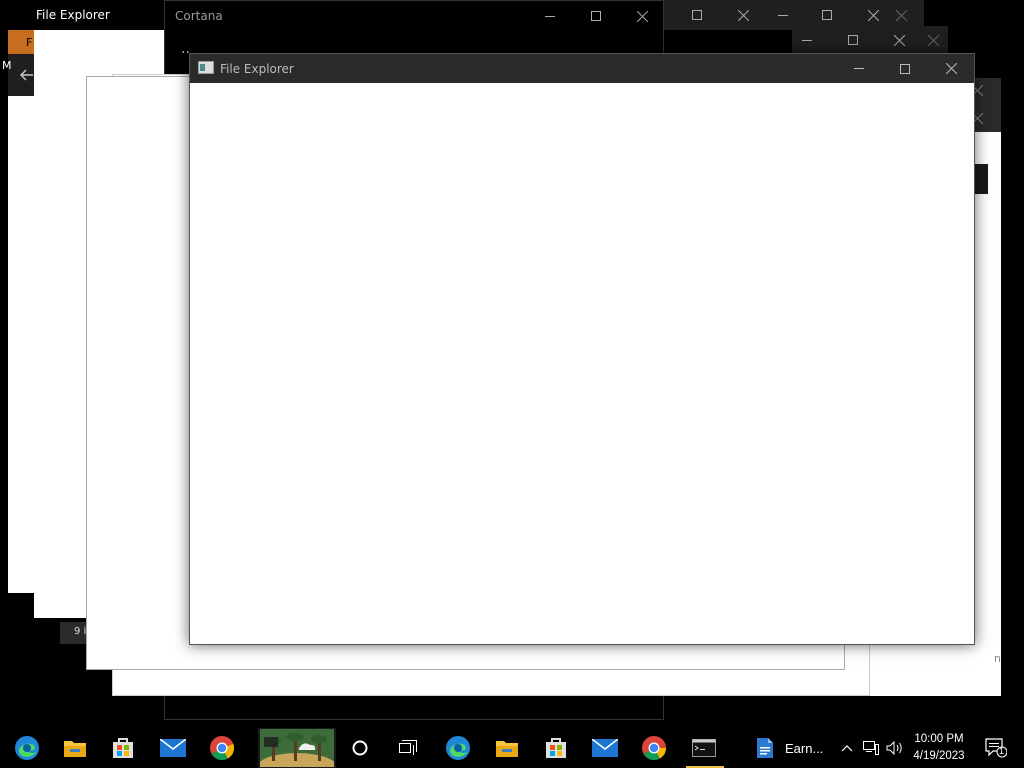 This screenshot has width=1024, height=768. I want to click on notification-count: 1, so click(1002, 751).